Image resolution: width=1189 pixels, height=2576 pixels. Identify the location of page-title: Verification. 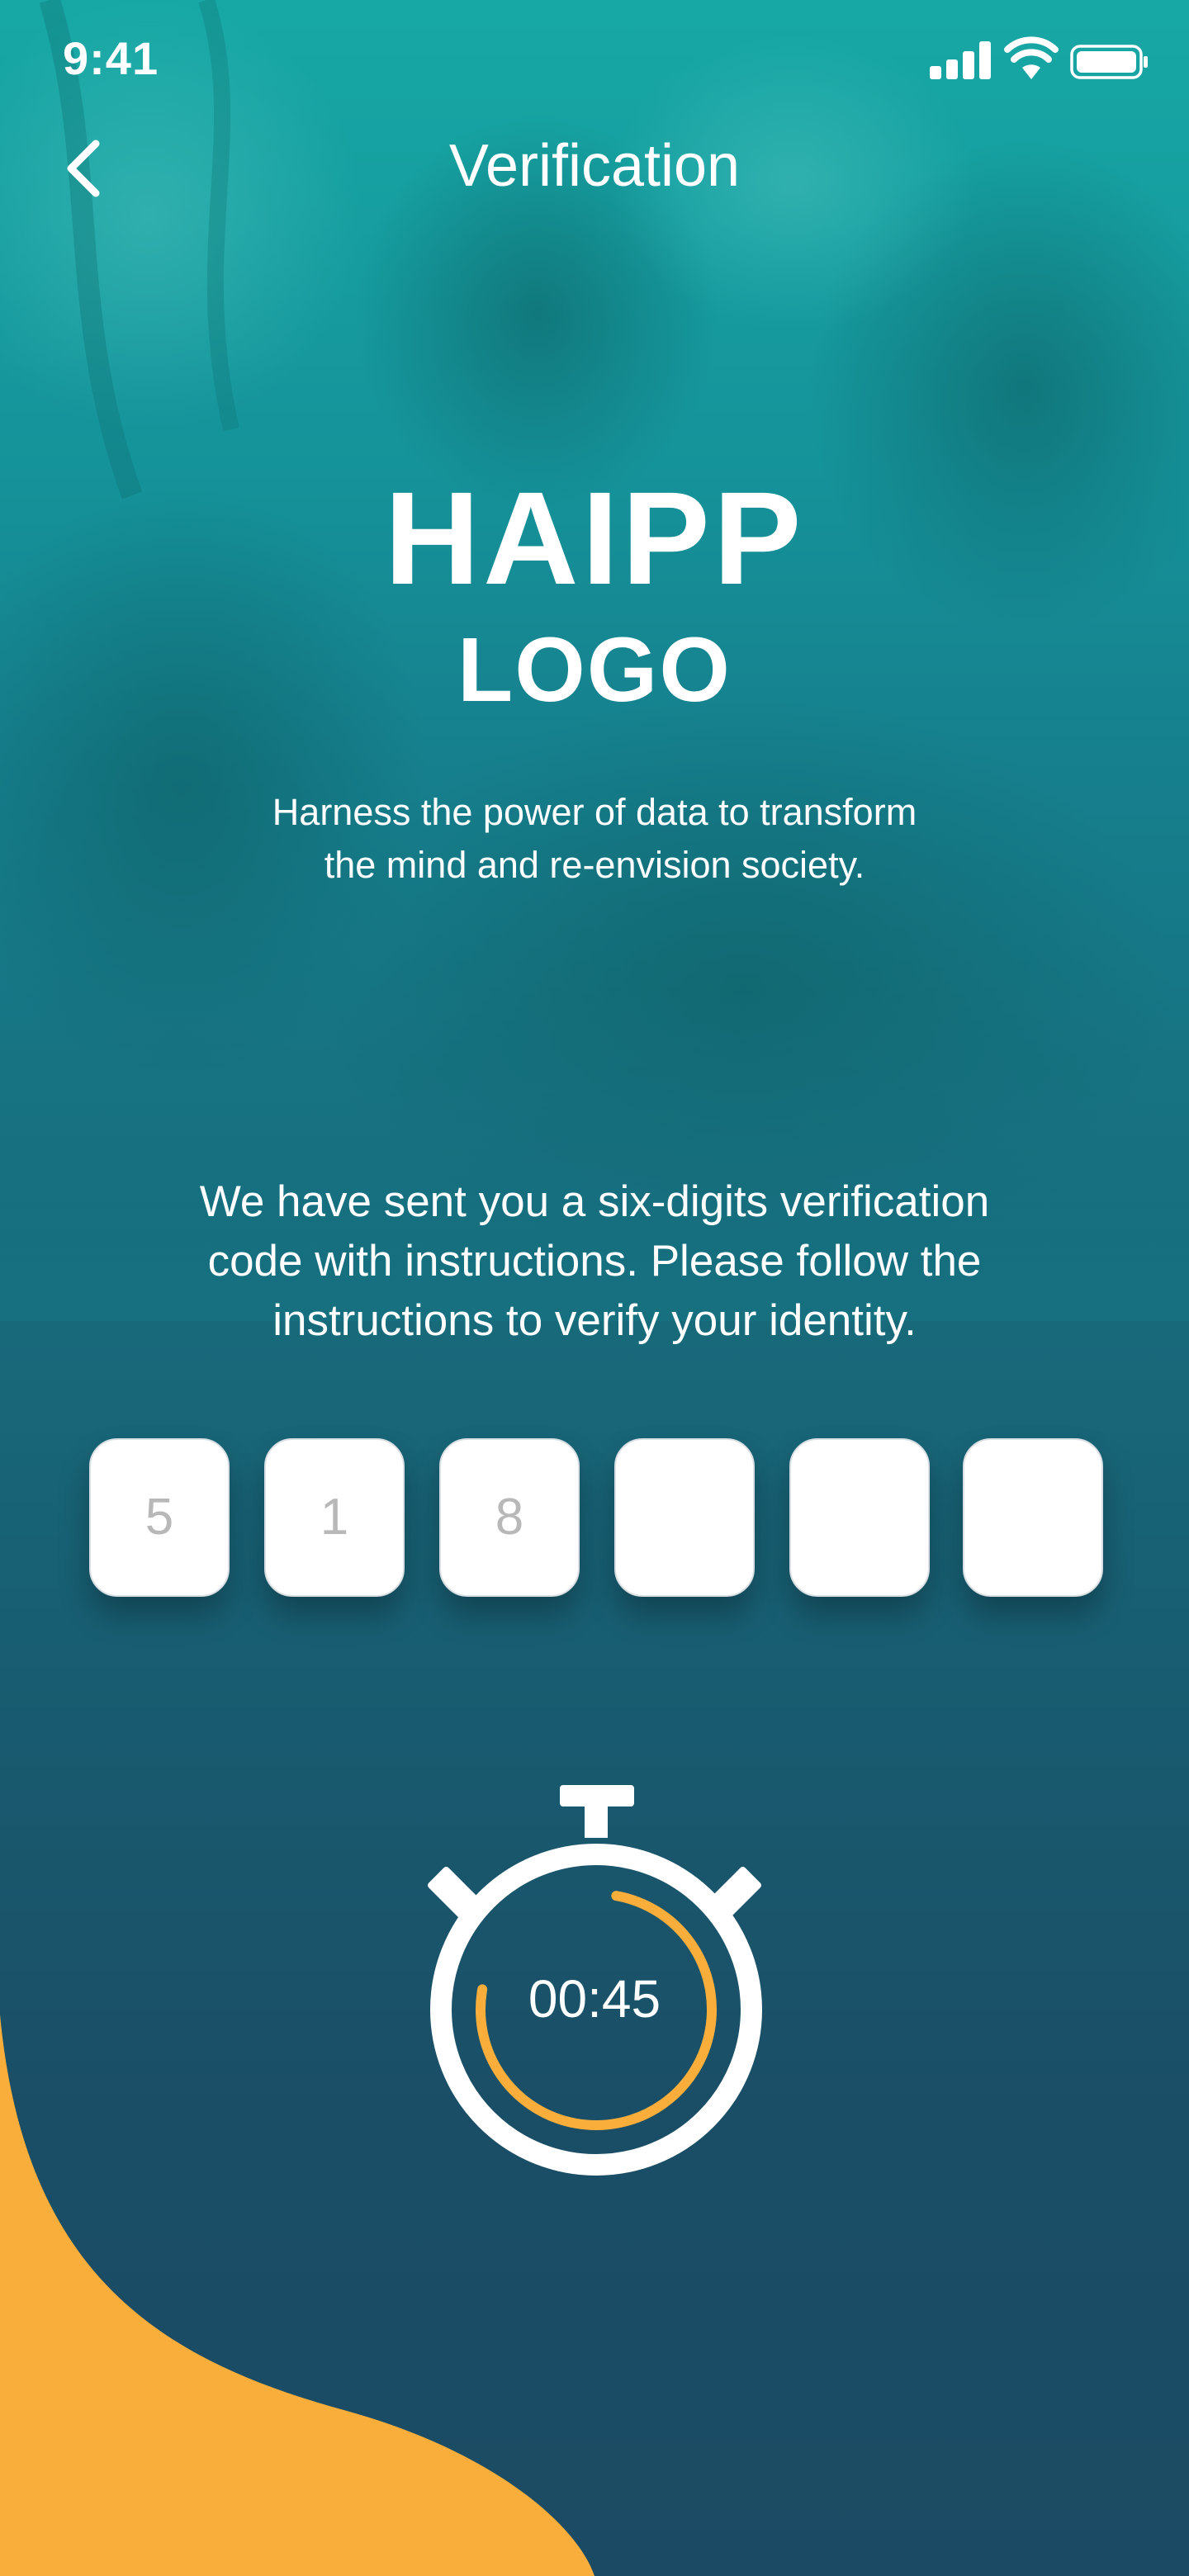
(594, 166).